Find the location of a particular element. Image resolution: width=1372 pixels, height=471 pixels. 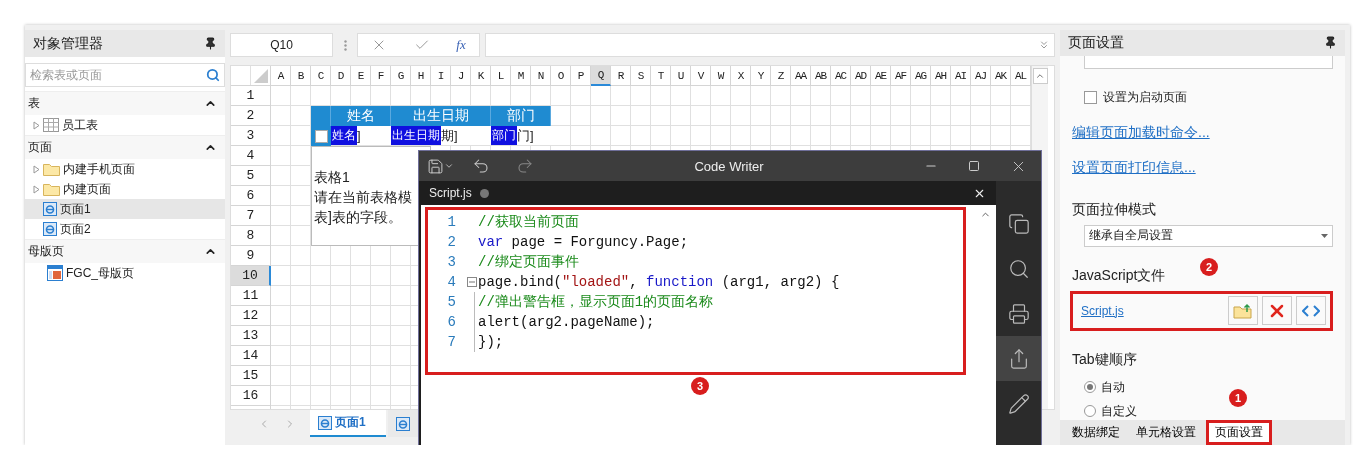

cell-name-box: Q10 is located at coordinates (281, 45).